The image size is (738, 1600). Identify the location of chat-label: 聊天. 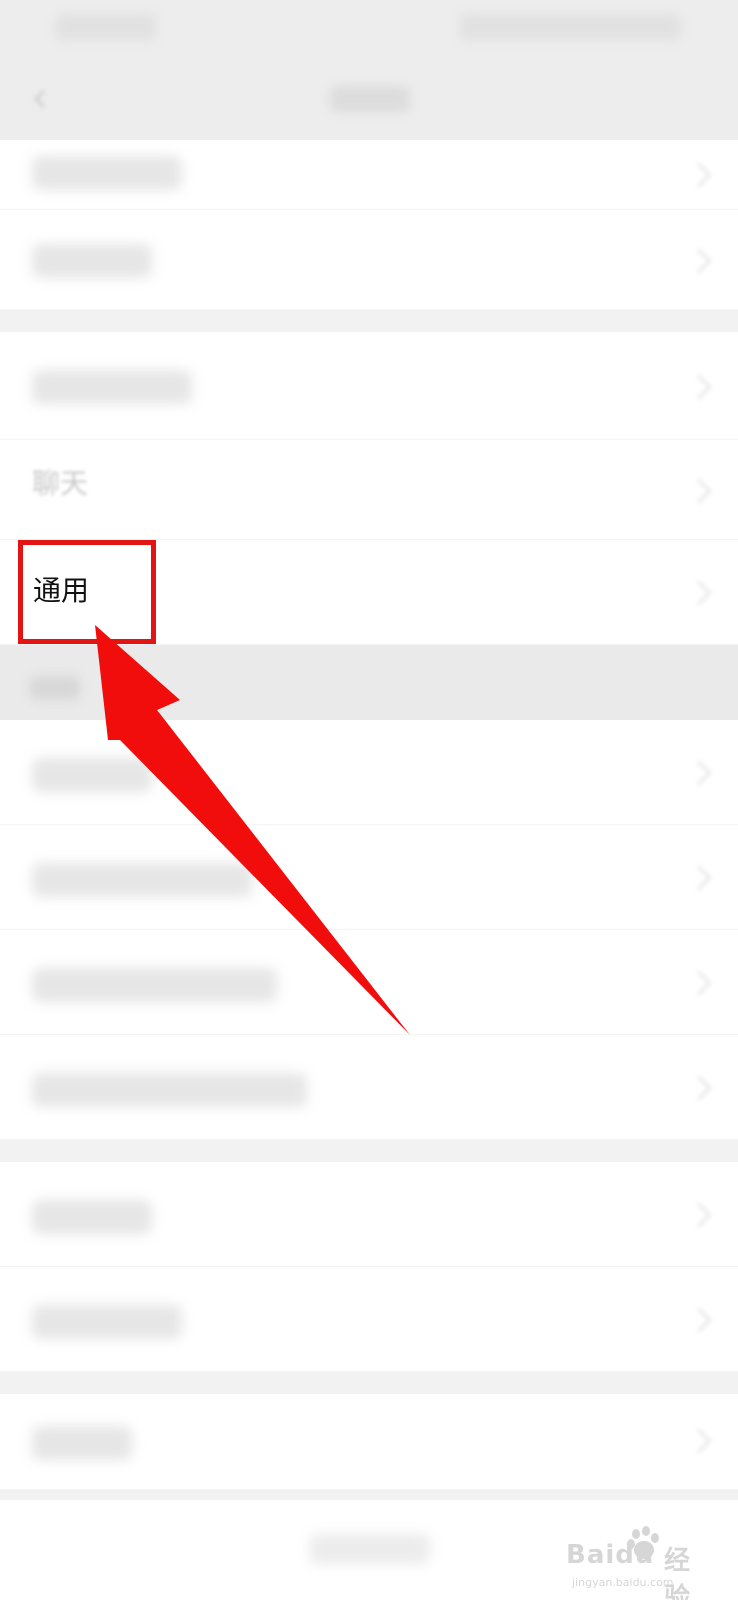
(60, 483).